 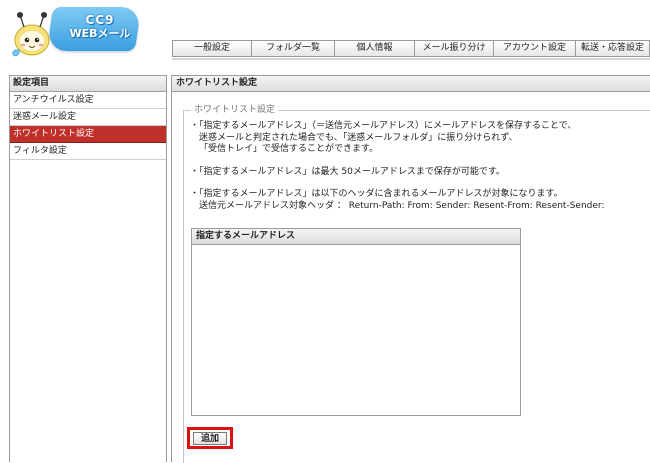 I want to click on fieldset-legend: ホワイトリスト設定, so click(x=235, y=110).